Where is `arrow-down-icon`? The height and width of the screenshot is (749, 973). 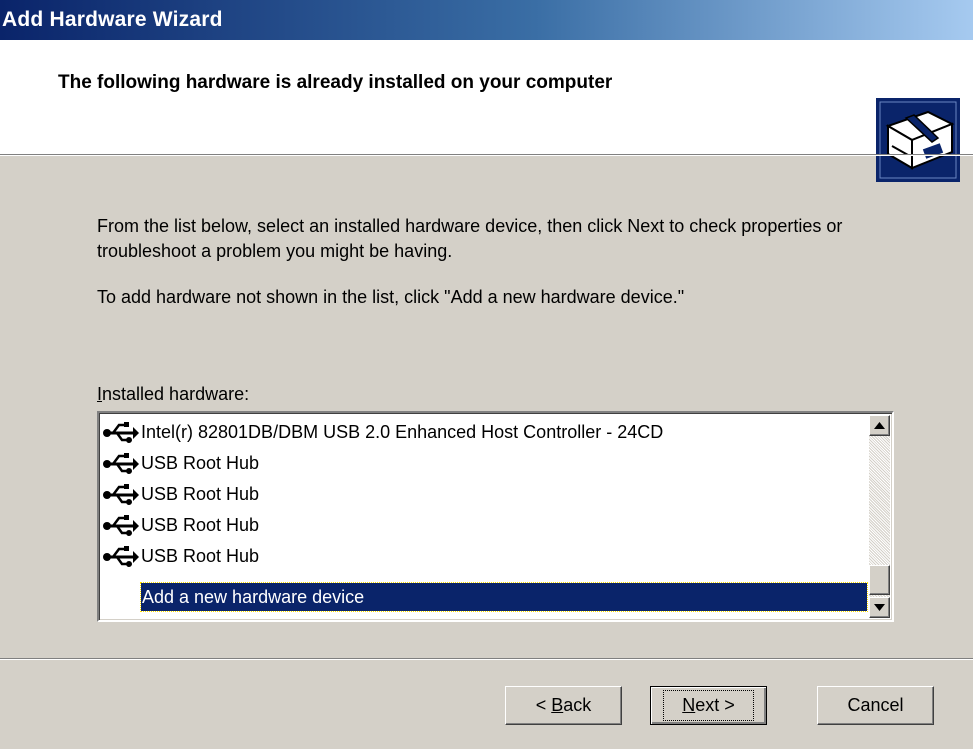 arrow-down-icon is located at coordinates (879, 607).